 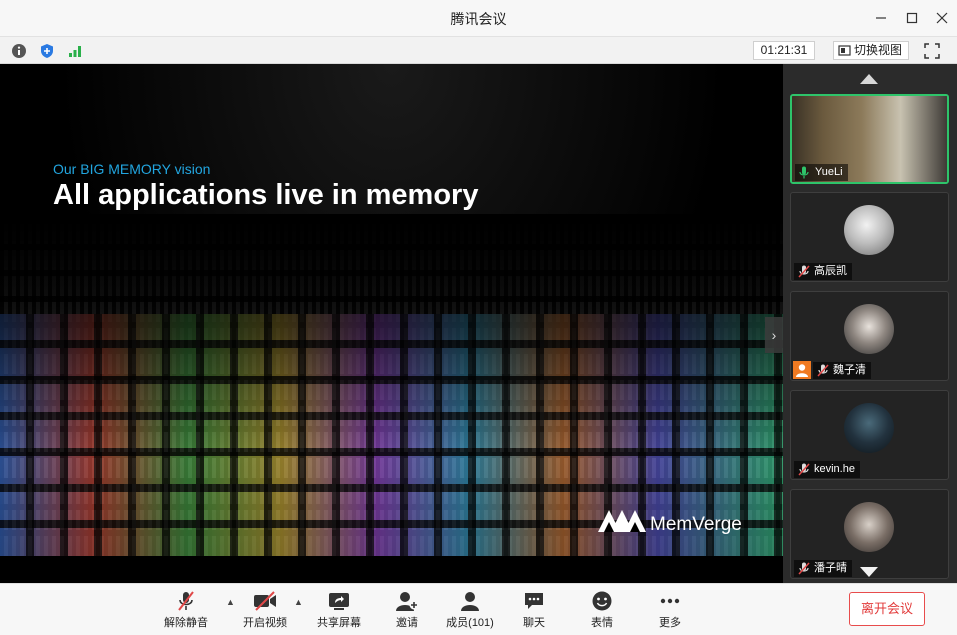 I want to click on participant-label: YueLi, so click(x=821, y=172).